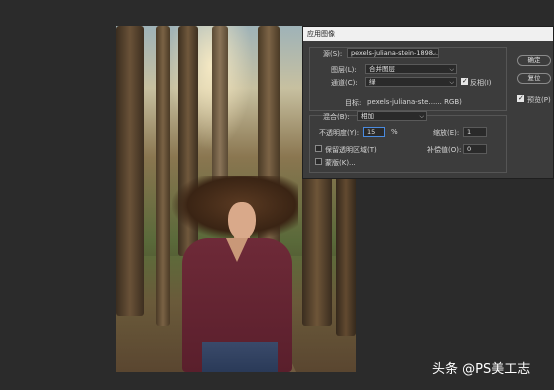  Describe the element at coordinates (382, 69) in the screenshot. I see `layer-select-value: 合并图层` at that location.